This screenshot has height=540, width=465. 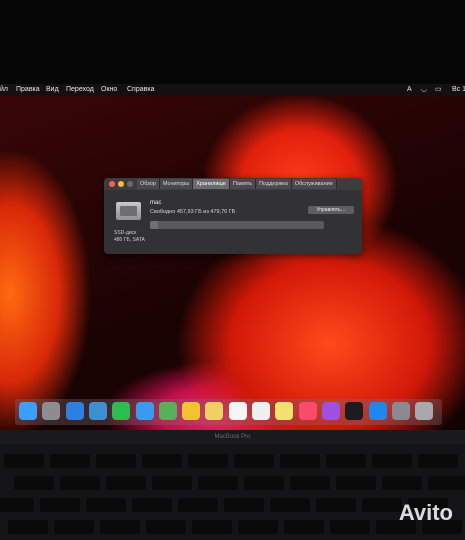 What do you see at coordinates (191, 411) in the screenshot?
I see `photos-icon` at bounding box center [191, 411].